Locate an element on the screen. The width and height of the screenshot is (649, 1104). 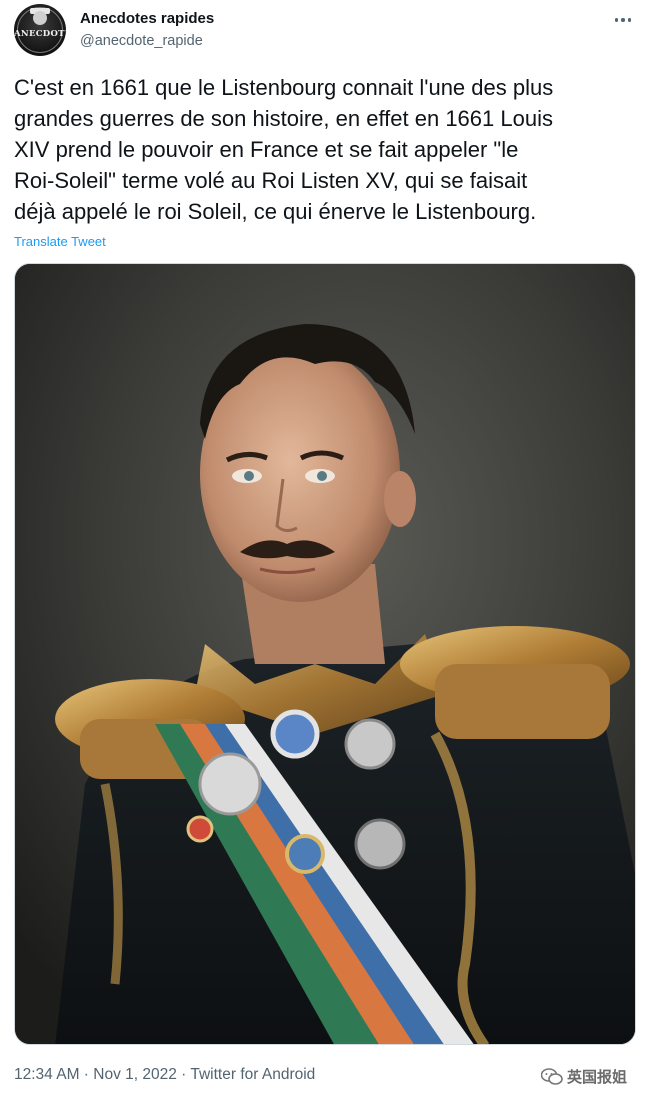
tweet-date: Nov 1, 2022 is located at coordinates (135, 1074).